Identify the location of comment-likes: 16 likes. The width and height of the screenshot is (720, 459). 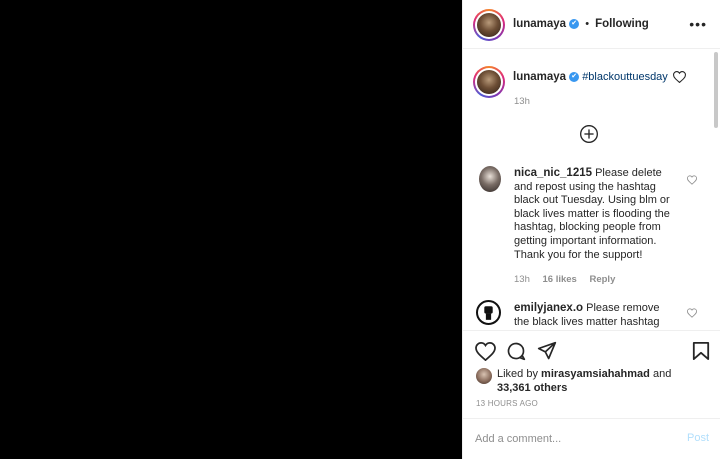
(560, 279).